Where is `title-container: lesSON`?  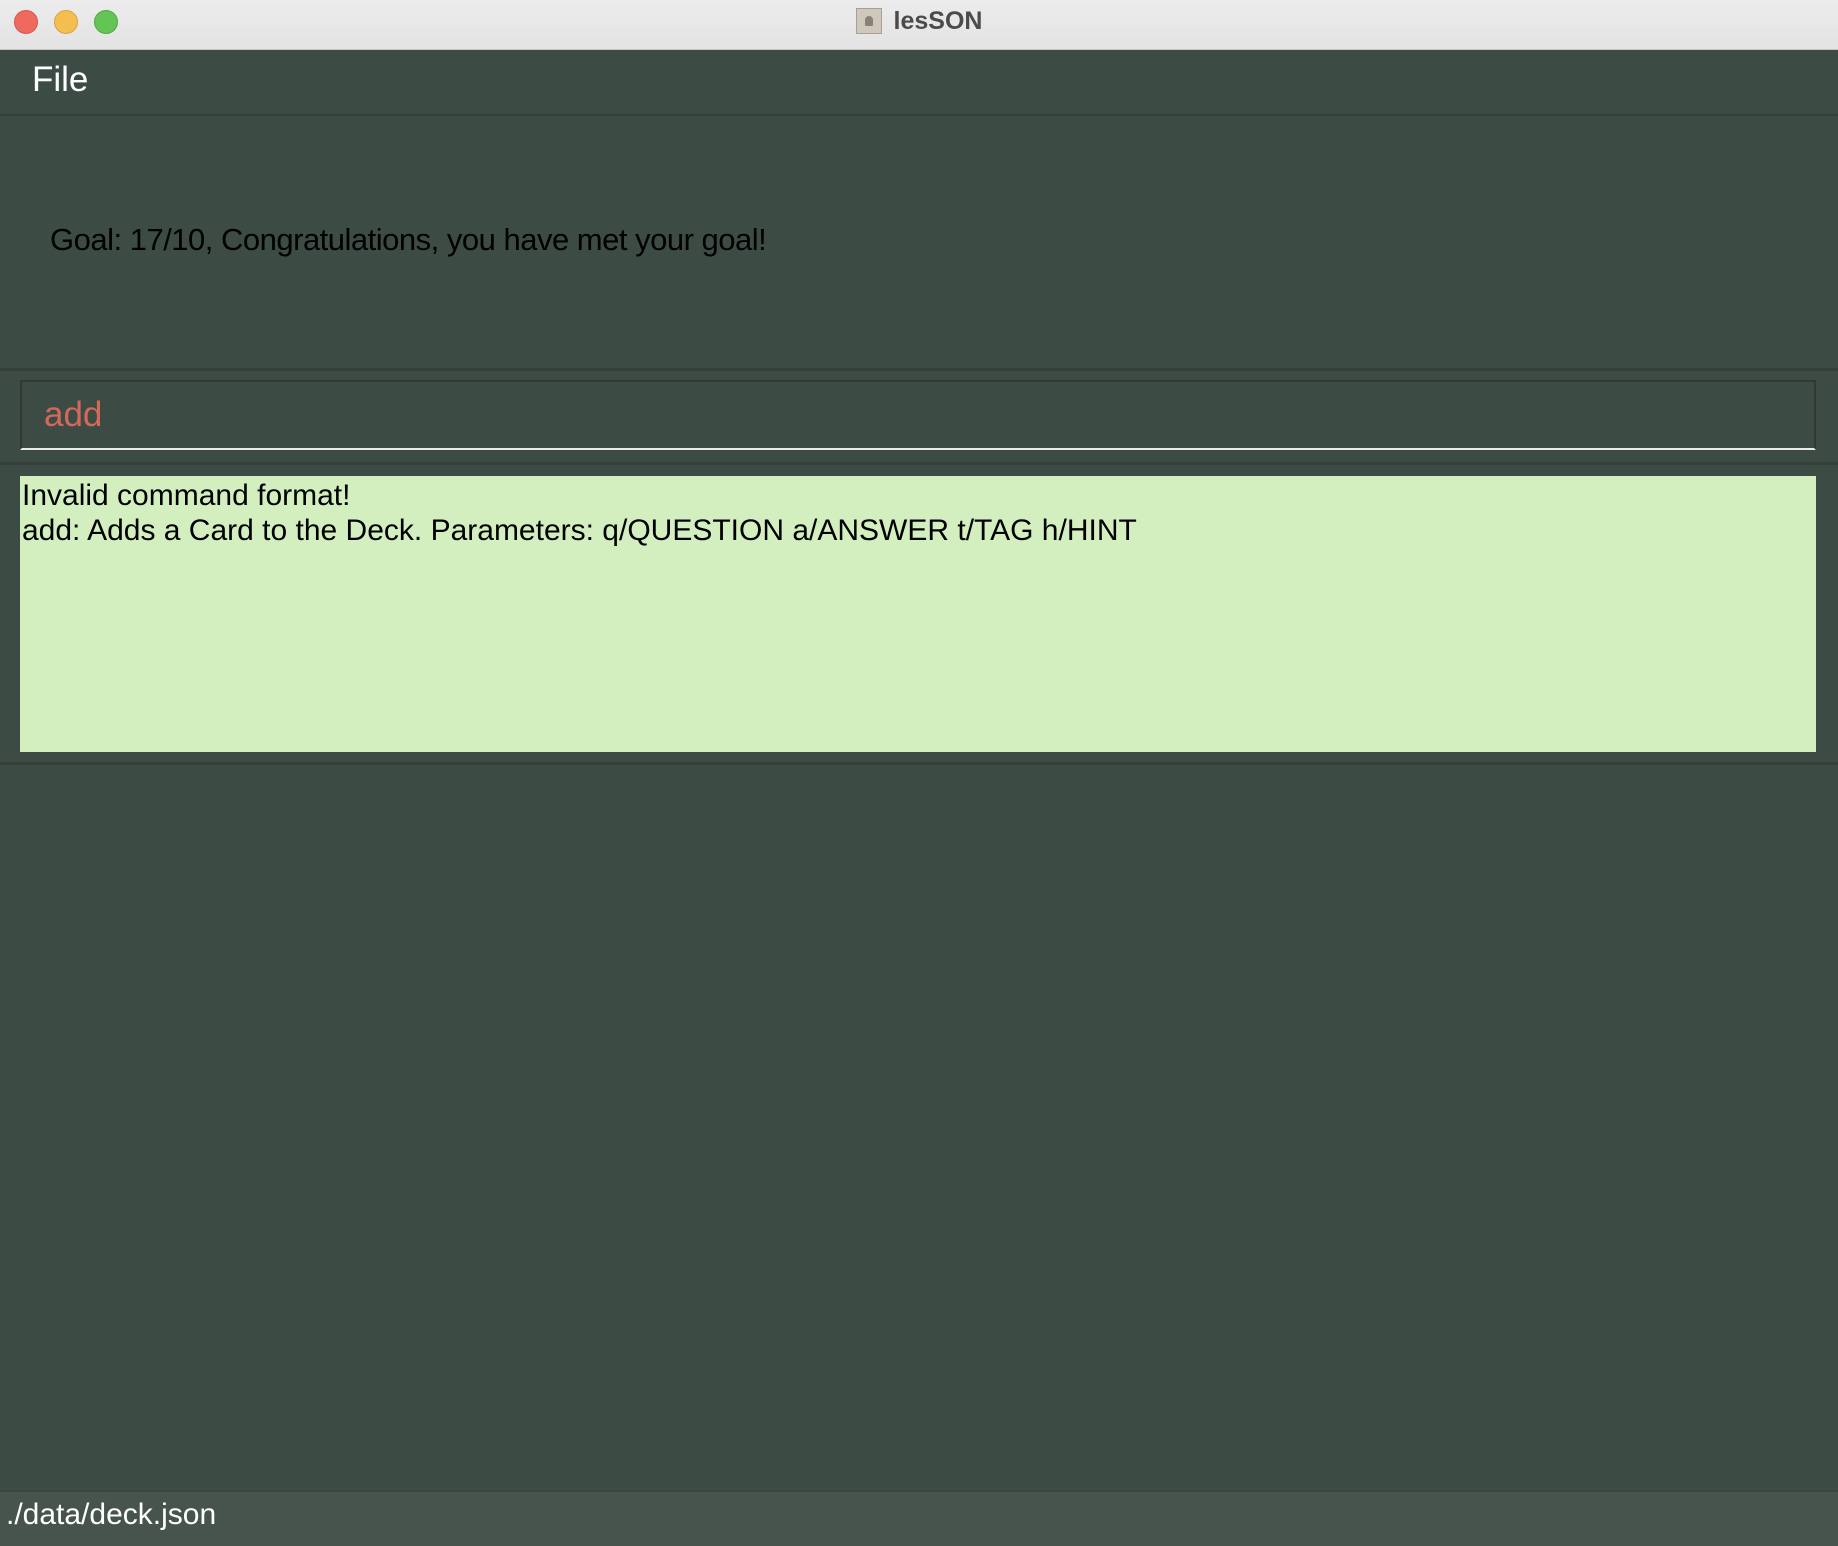 title-container: lesSON is located at coordinates (919, 21).